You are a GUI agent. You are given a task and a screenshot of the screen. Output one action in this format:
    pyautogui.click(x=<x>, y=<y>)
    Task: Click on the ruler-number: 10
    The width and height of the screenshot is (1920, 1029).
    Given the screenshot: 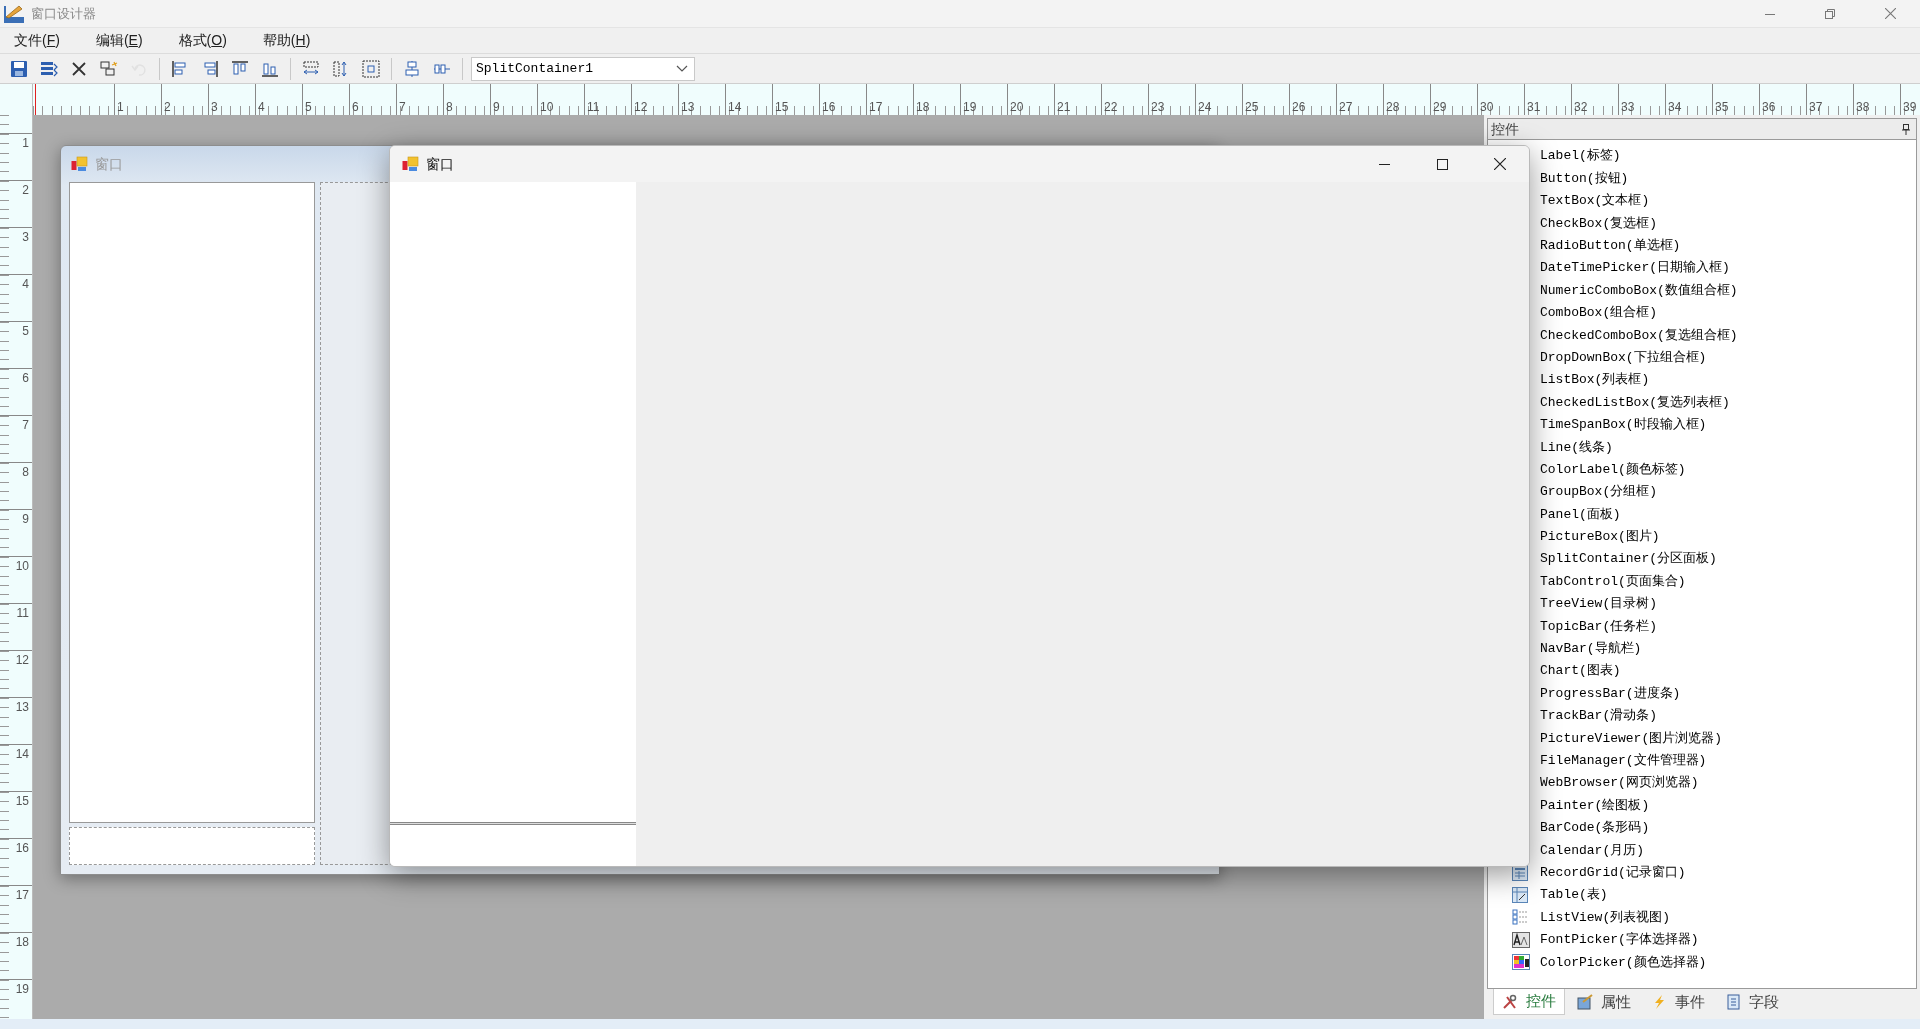 What is the action you would take?
    pyautogui.click(x=546, y=107)
    